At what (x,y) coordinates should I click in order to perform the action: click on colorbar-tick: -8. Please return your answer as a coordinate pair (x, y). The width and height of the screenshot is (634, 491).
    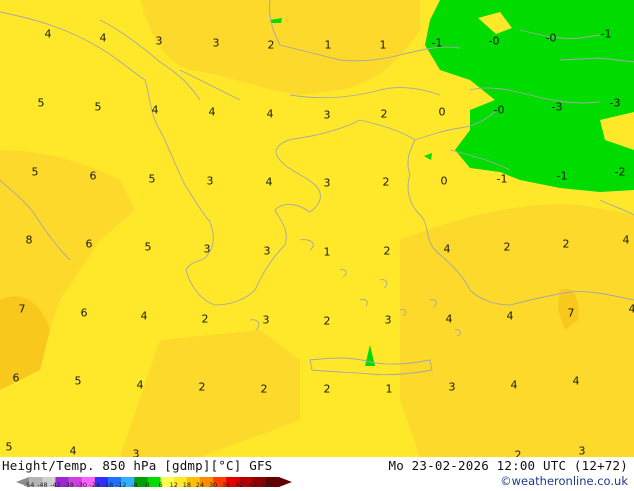
    Looking at the image, I should click on (134, 485).